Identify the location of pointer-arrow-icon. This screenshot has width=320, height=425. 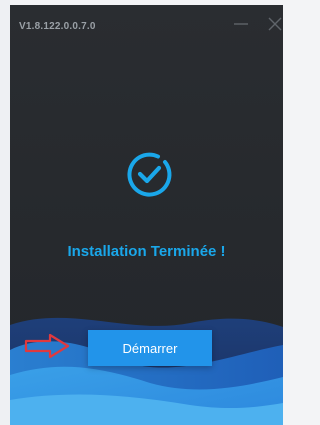
(47, 346).